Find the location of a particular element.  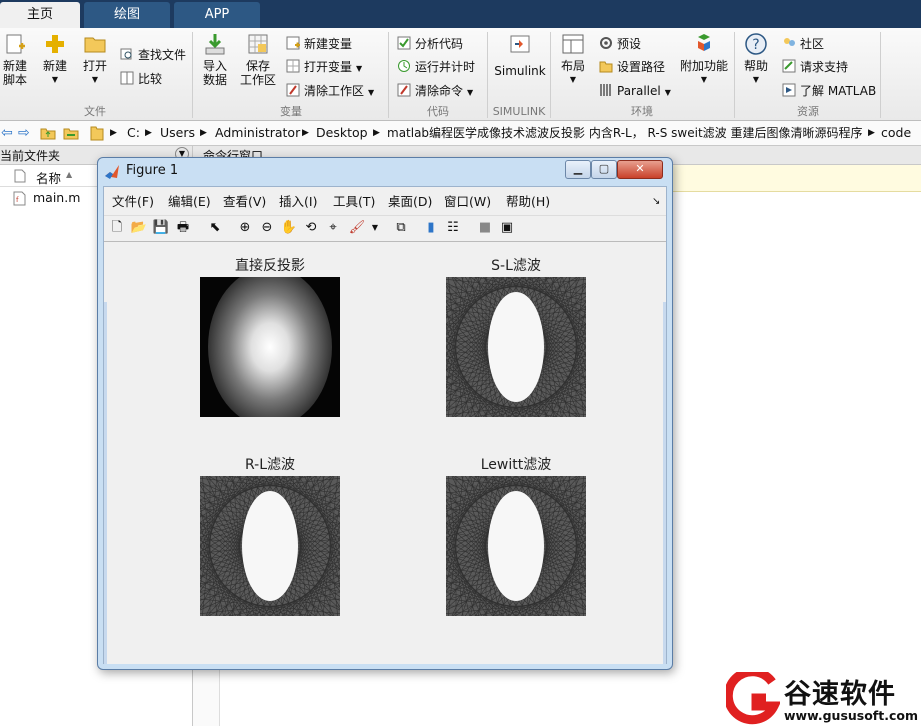

up-folder-icon is located at coordinates (48, 133).